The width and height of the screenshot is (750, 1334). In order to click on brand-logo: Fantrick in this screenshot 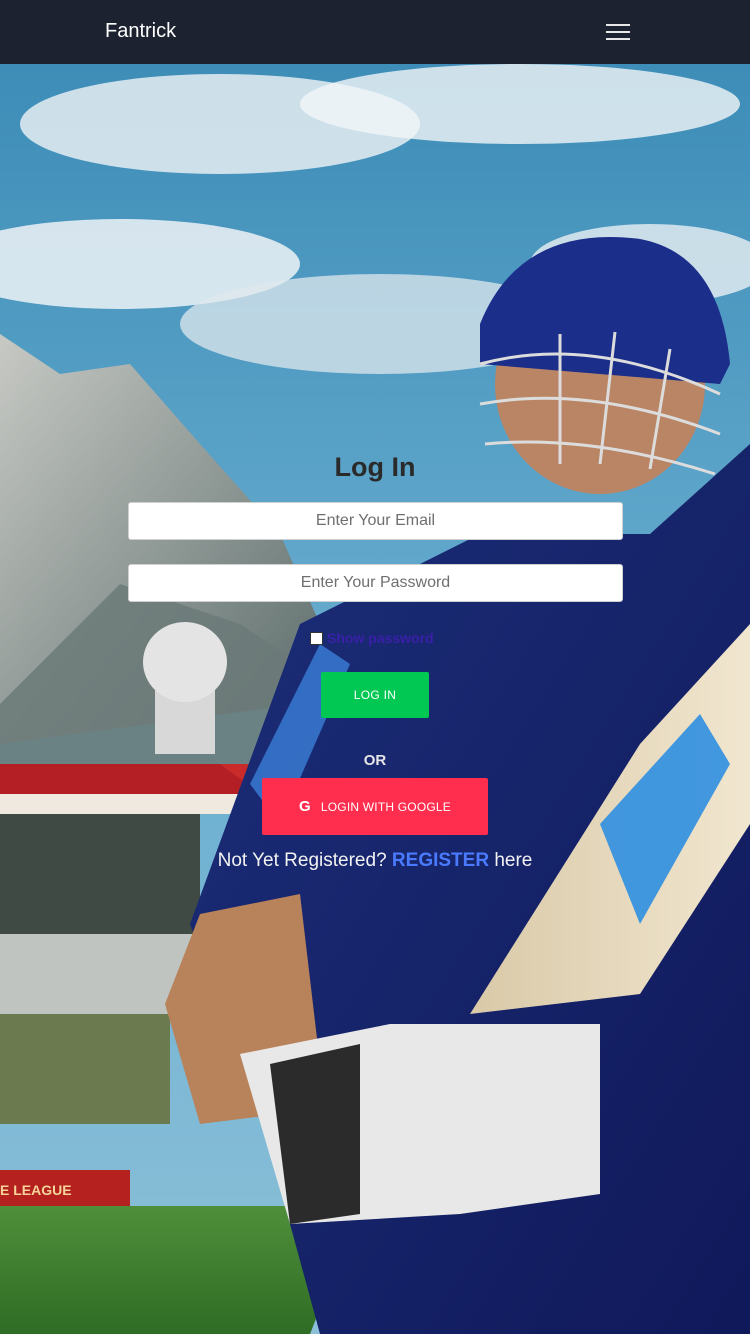, I will do `click(140, 31)`.